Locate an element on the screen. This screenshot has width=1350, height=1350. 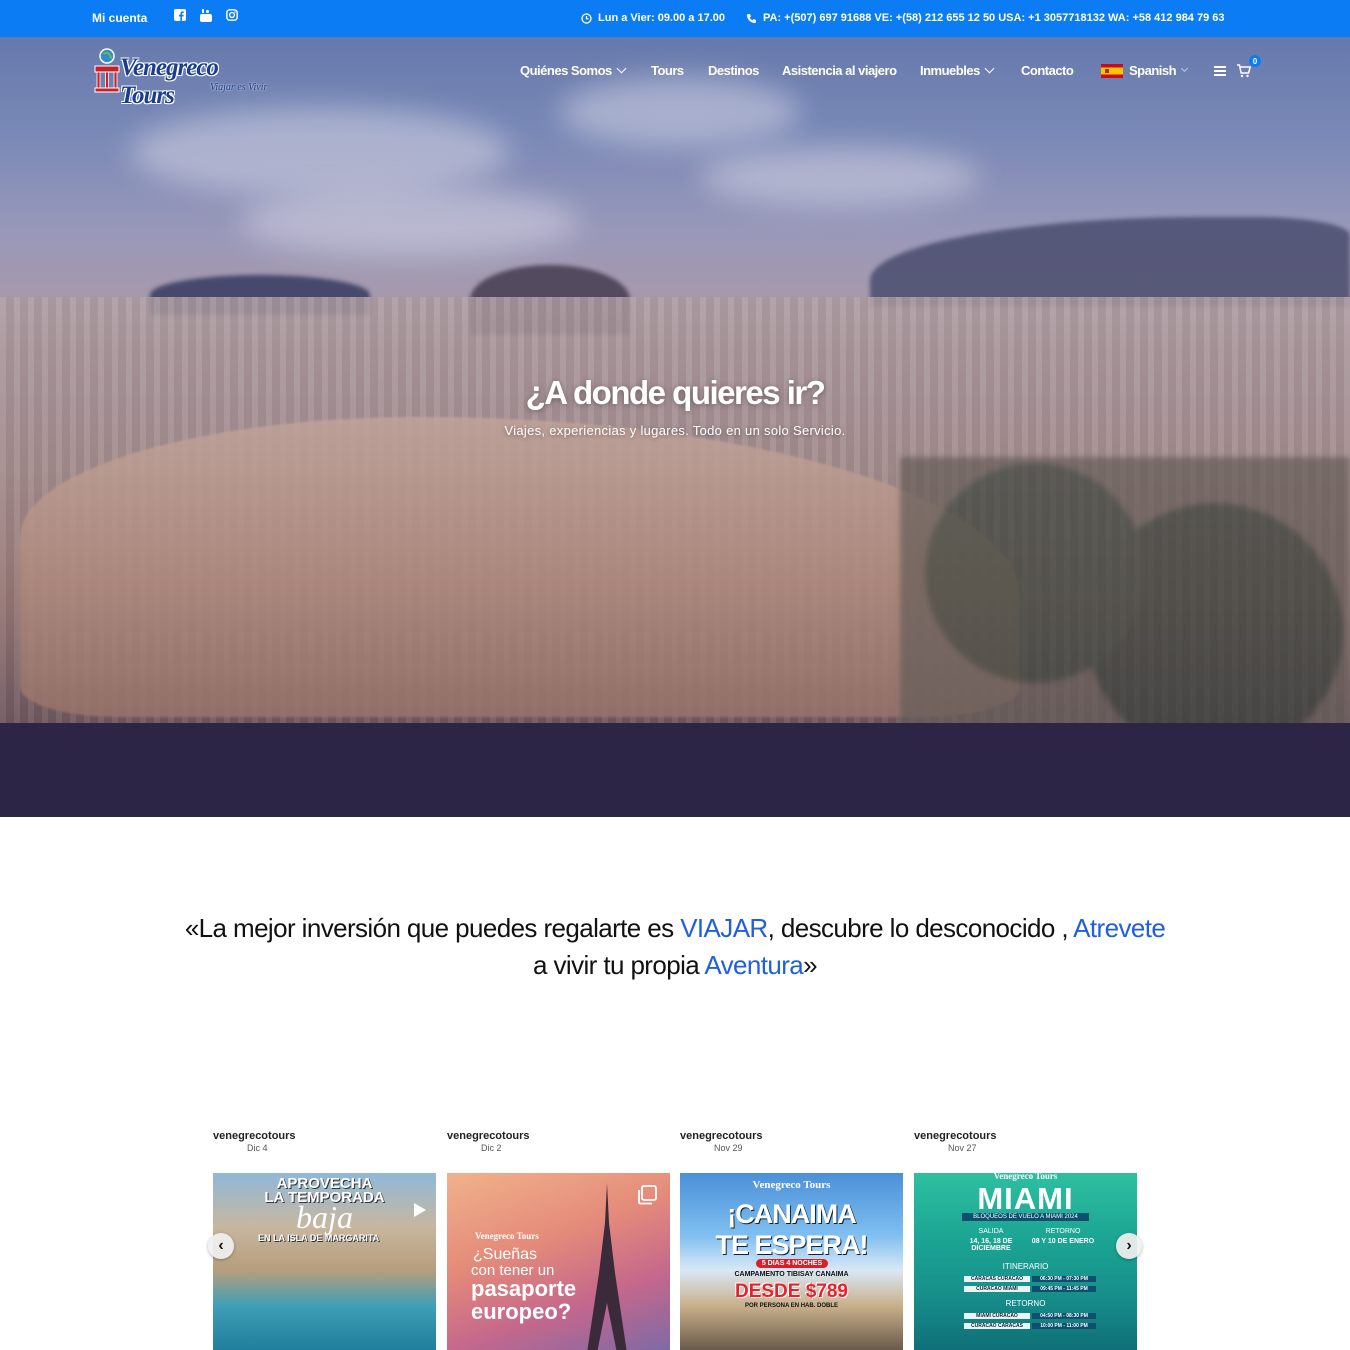
post-image-text: ITINERARIO is located at coordinates (1025, 1266).